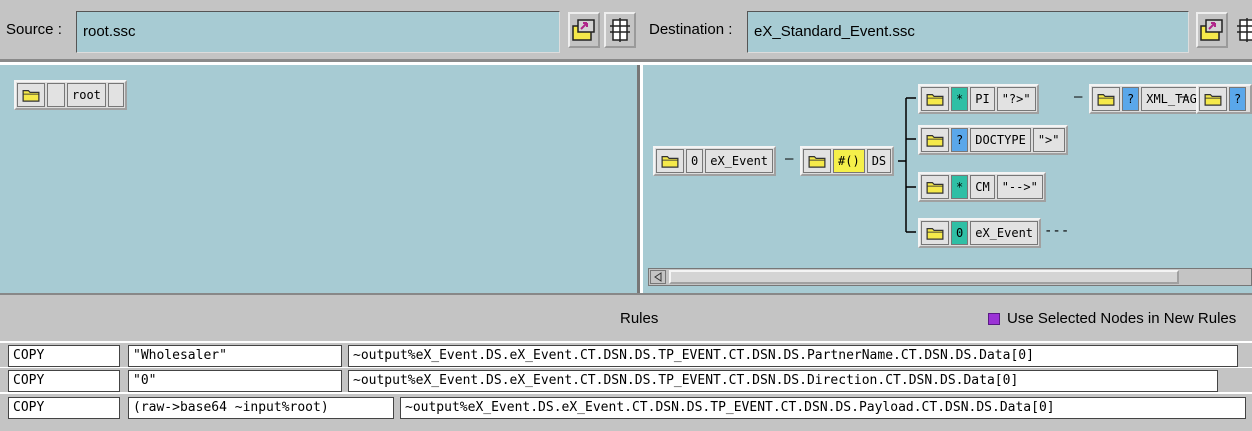 The image size is (1252, 431). Describe the element at coordinates (1000, 140) in the screenshot. I see `node-name: DOCTYPE` at that location.